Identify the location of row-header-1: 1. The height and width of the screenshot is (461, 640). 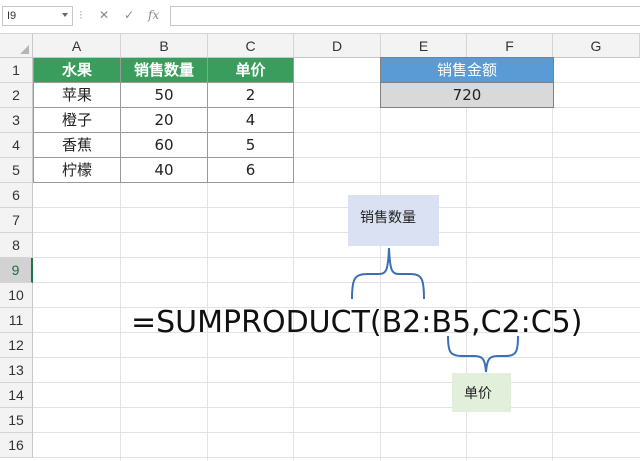
(16, 70).